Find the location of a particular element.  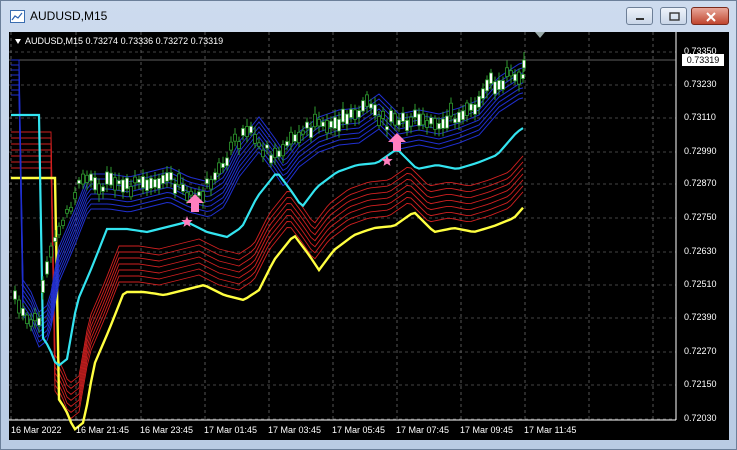

chart-menu-icon is located at coordinates (18, 41).